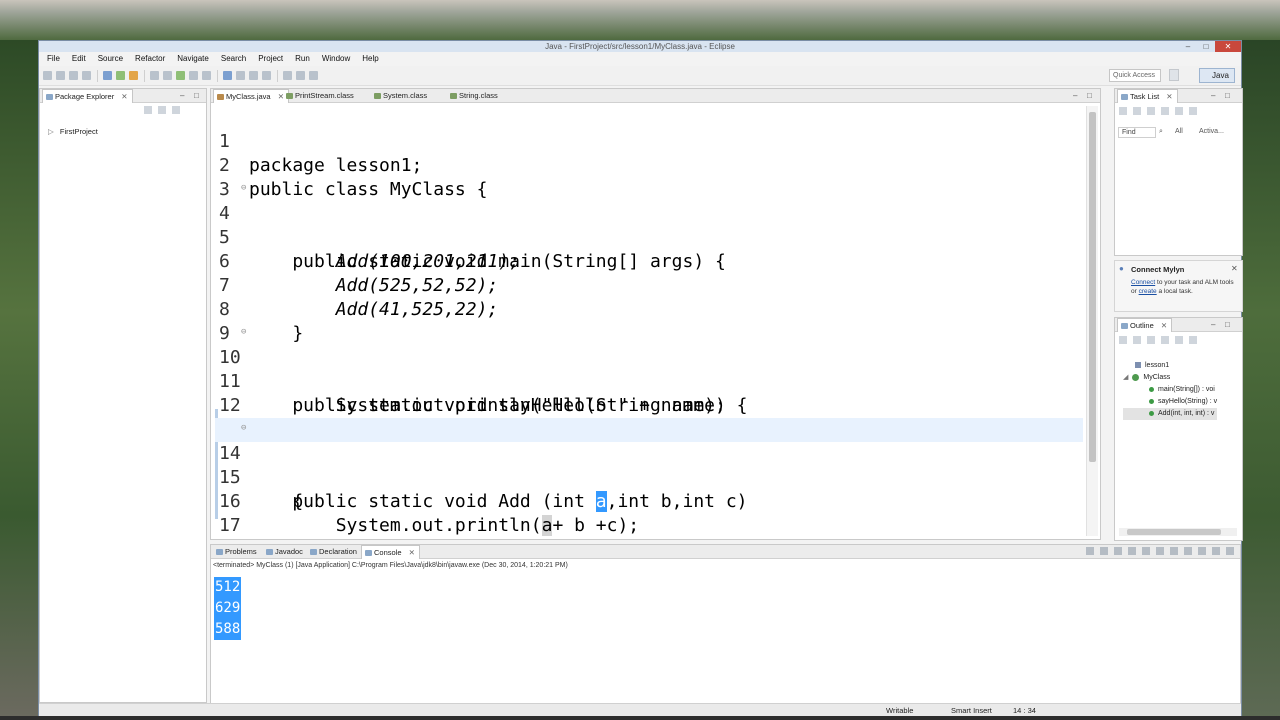 The width and height of the screenshot is (1280, 720). What do you see at coordinates (266, 75) in the screenshot?
I see `previous-annotation-icon` at bounding box center [266, 75].